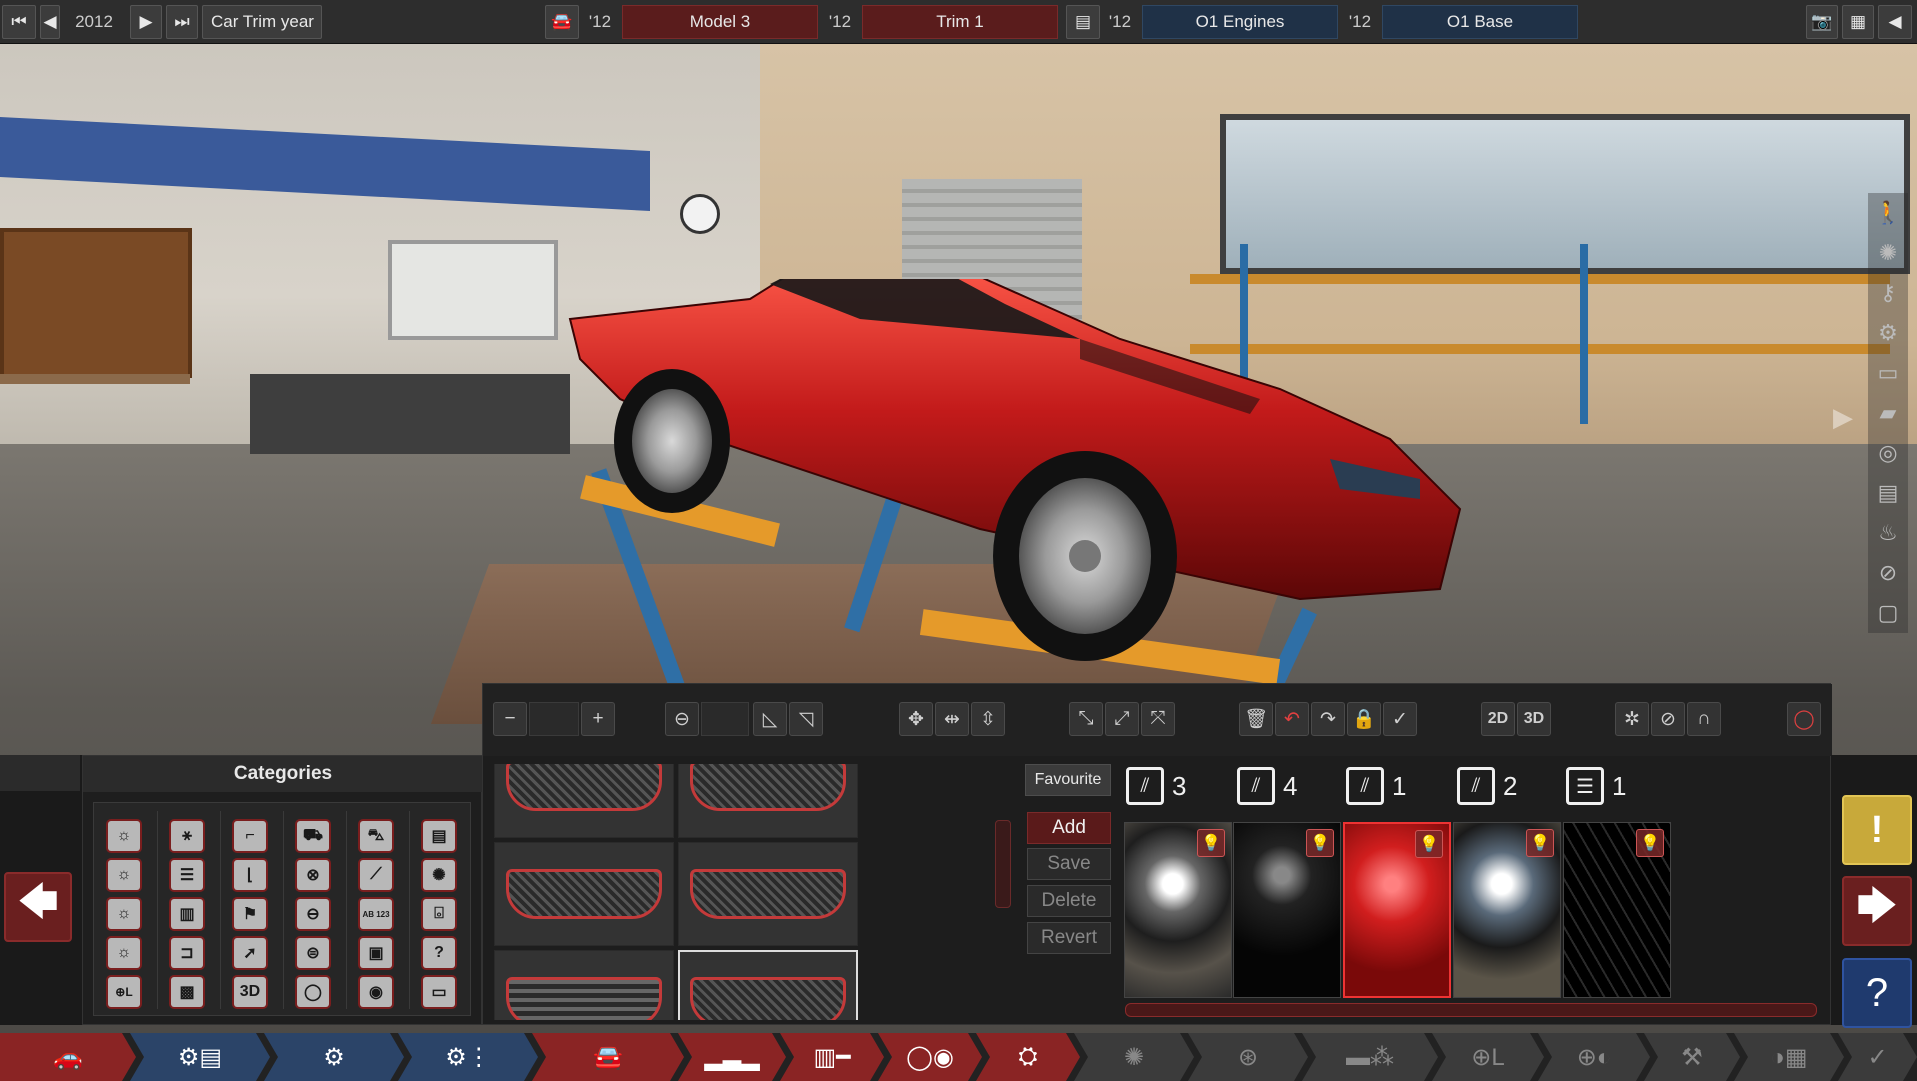 The image size is (1917, 1081). Describe the element at coordinates (1877, 911) in the screenshot. I see `next-button: 🡆` at that location.